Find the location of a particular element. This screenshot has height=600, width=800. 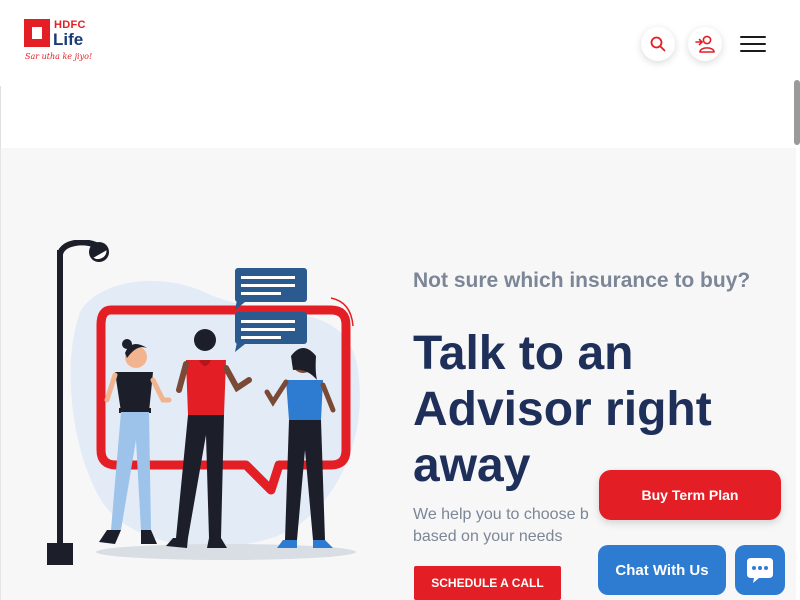

chat-launcher-button is located at coordinates (760, 570).